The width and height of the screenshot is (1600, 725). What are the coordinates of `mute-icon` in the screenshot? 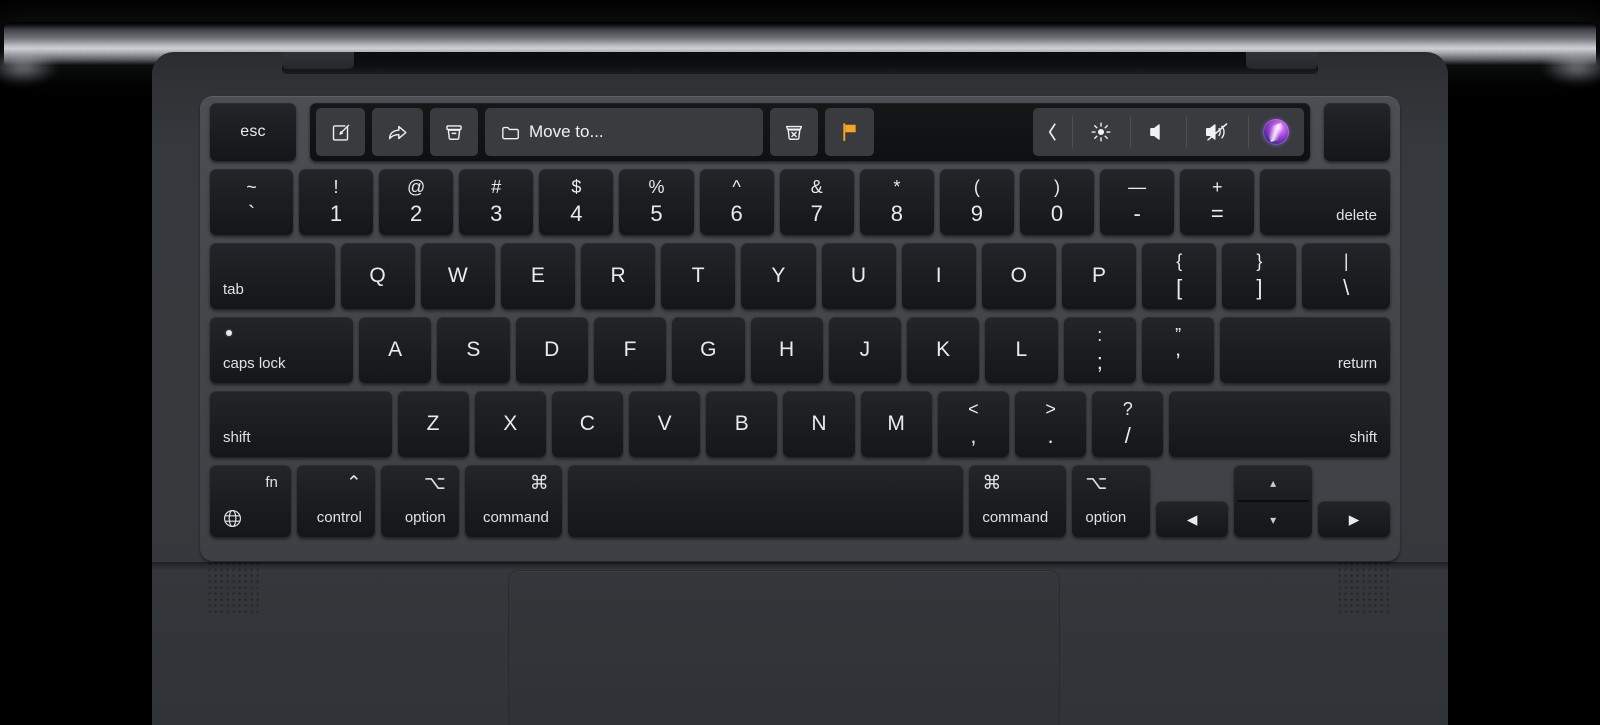 It's located at (1217, 132).